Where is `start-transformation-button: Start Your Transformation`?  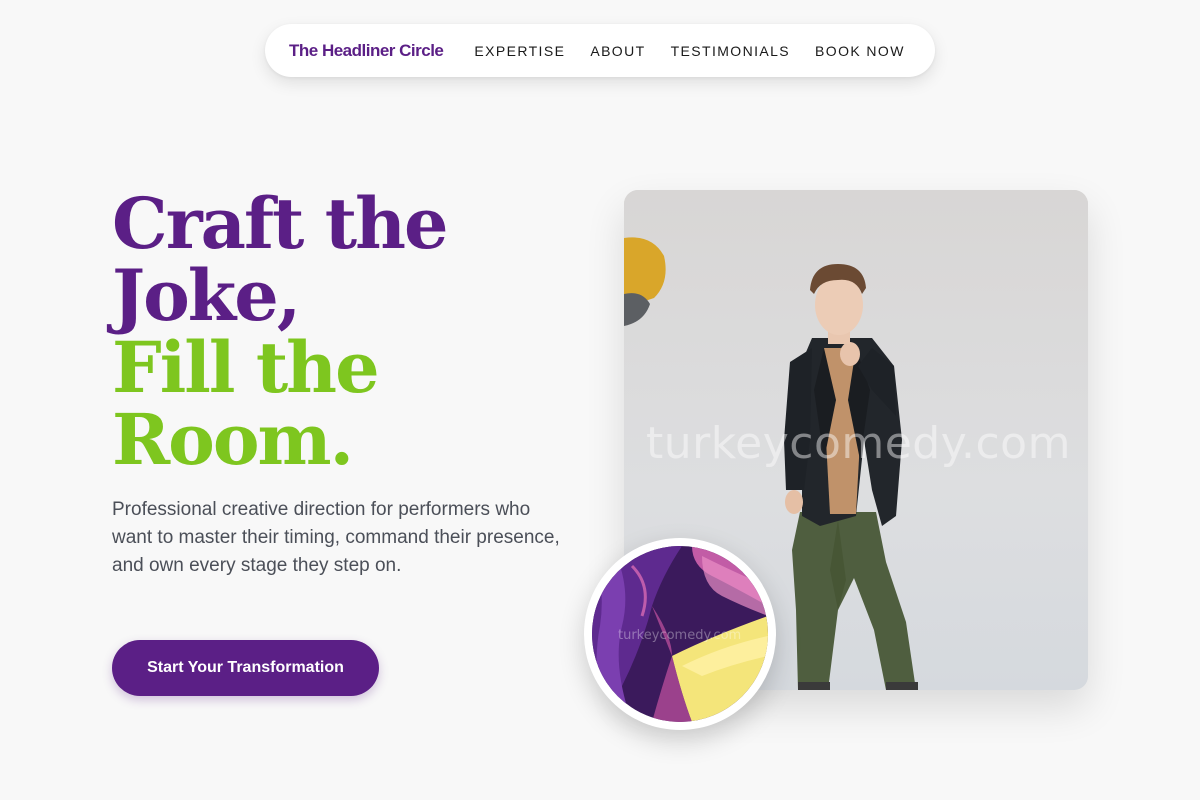 start-transformation-button: Start Your Transformation is located at coordinates (245, 668).